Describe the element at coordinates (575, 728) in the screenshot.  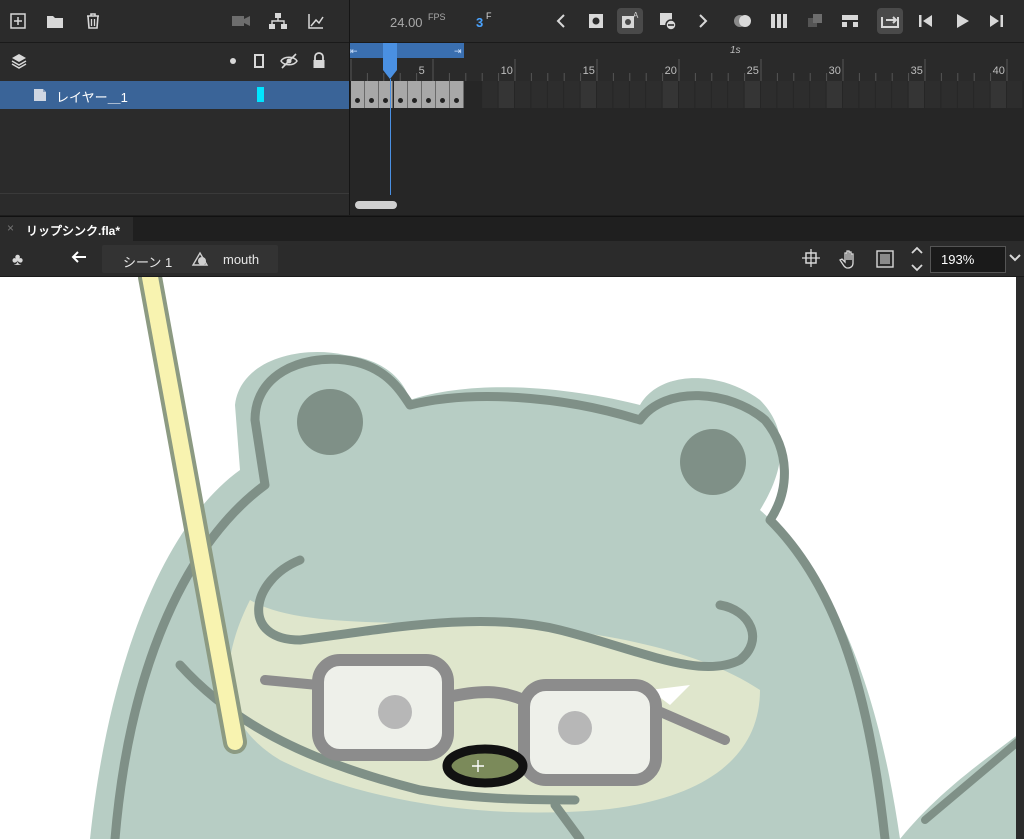
I see `right-pupil` at that location.